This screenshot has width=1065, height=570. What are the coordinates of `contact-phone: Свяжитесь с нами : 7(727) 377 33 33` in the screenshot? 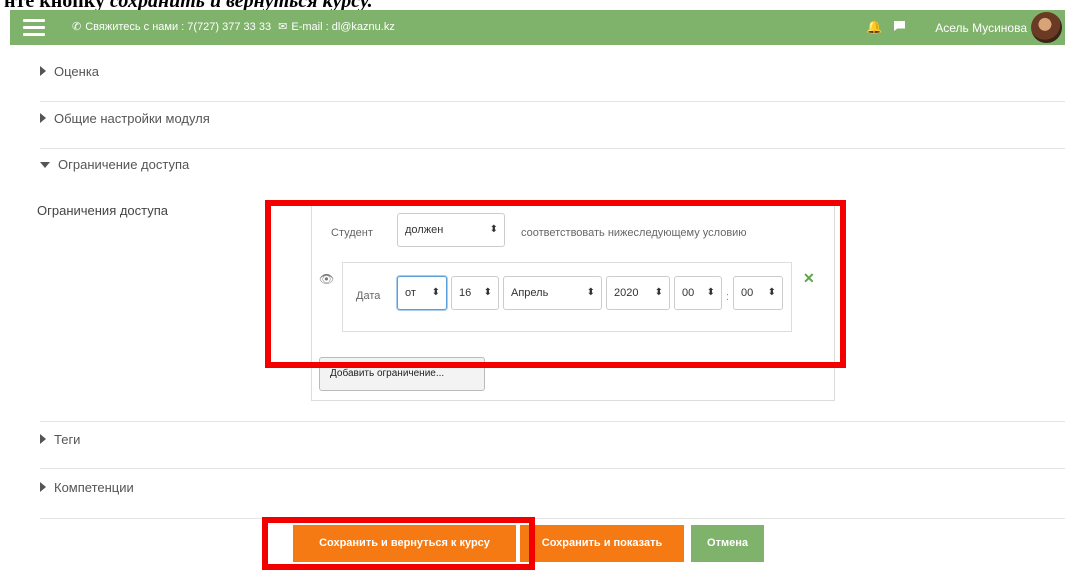 It's located at (178, 27).